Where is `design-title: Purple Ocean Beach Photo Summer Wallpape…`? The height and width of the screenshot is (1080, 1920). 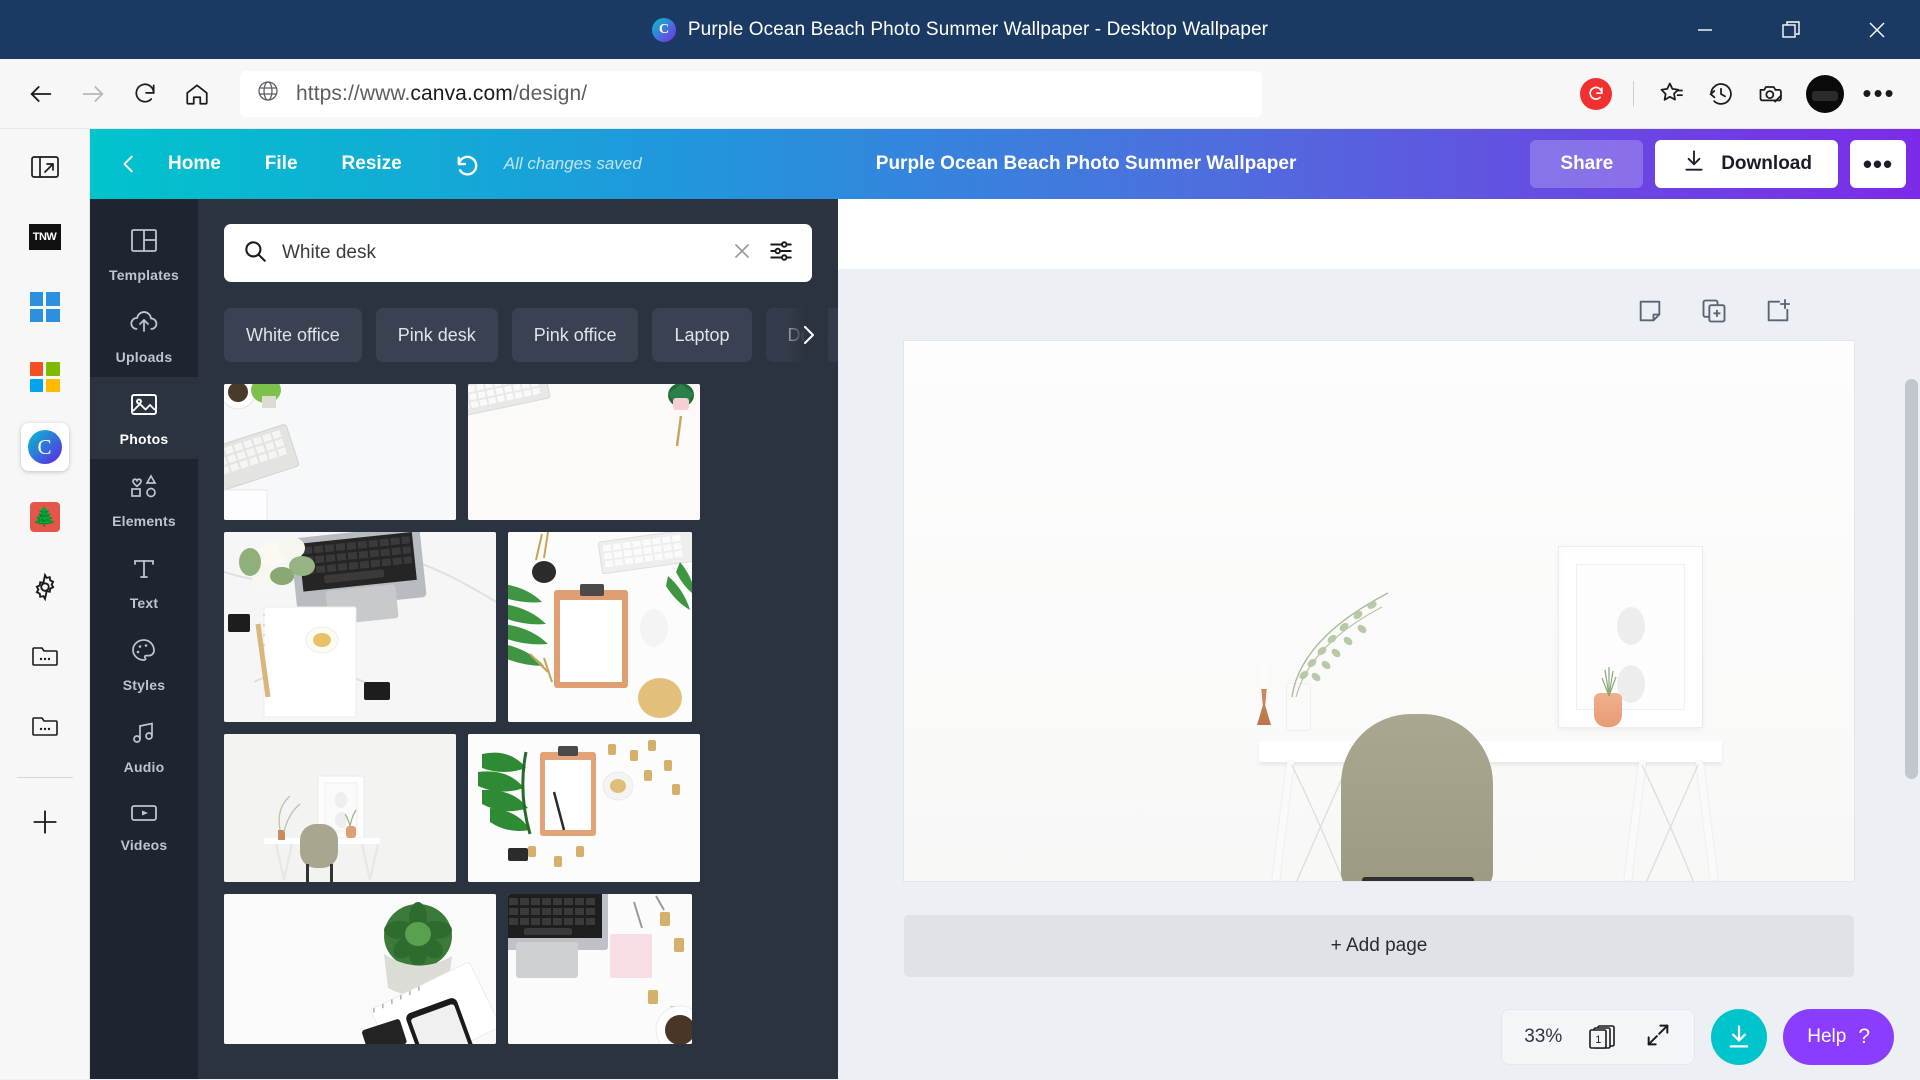 design-title: Purple Ocean Beach Photo Summer Wallpape… is located at coordinates (1086, 164).